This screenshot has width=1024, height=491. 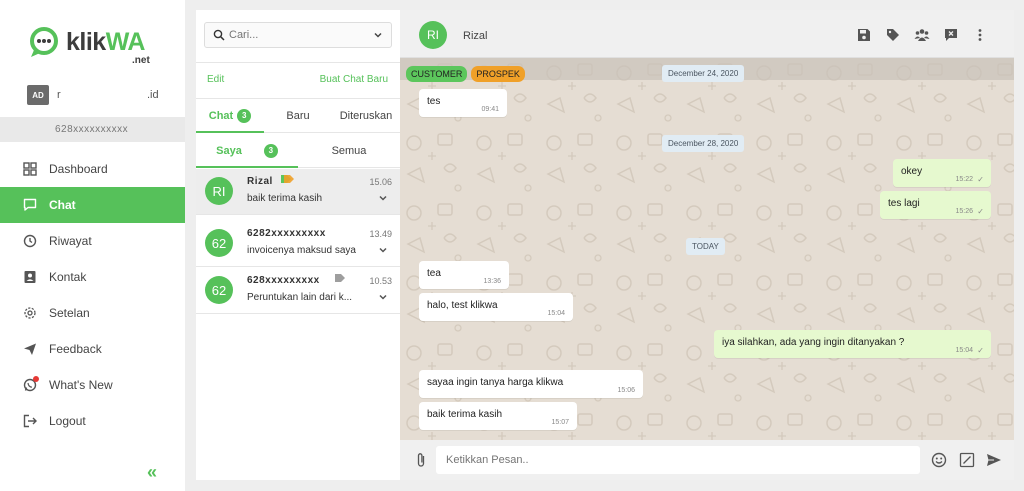 I want to click on message-time: 15:22, so click(x=964, y=179).